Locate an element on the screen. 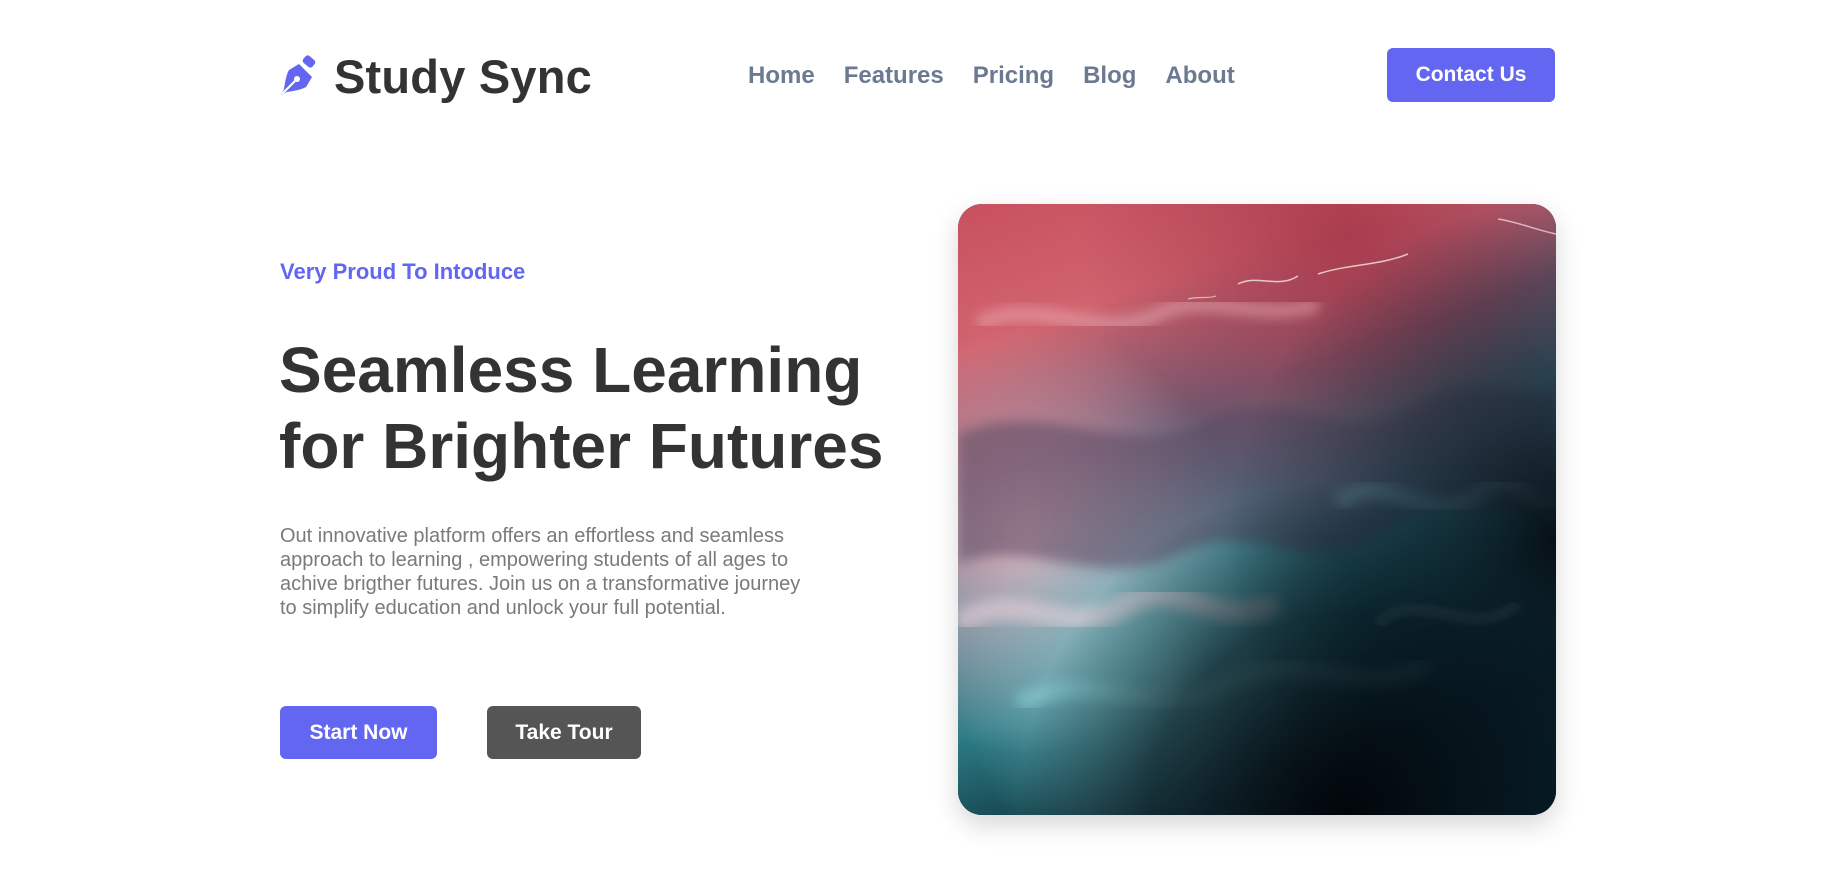 This screenshot has width=1836, height=881. hero-kicker: Very Proud To Intoduce is located at coordinates (403, 271).